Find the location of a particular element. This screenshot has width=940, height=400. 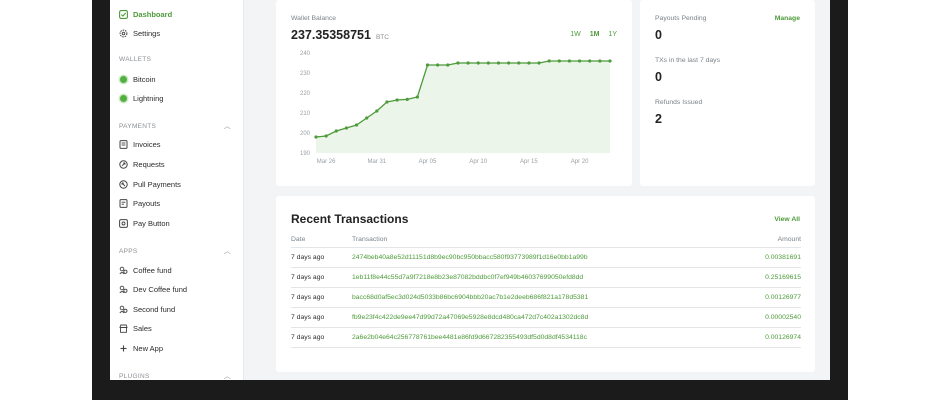

y-tick-label: 220 is located at coordinates (305, 94).